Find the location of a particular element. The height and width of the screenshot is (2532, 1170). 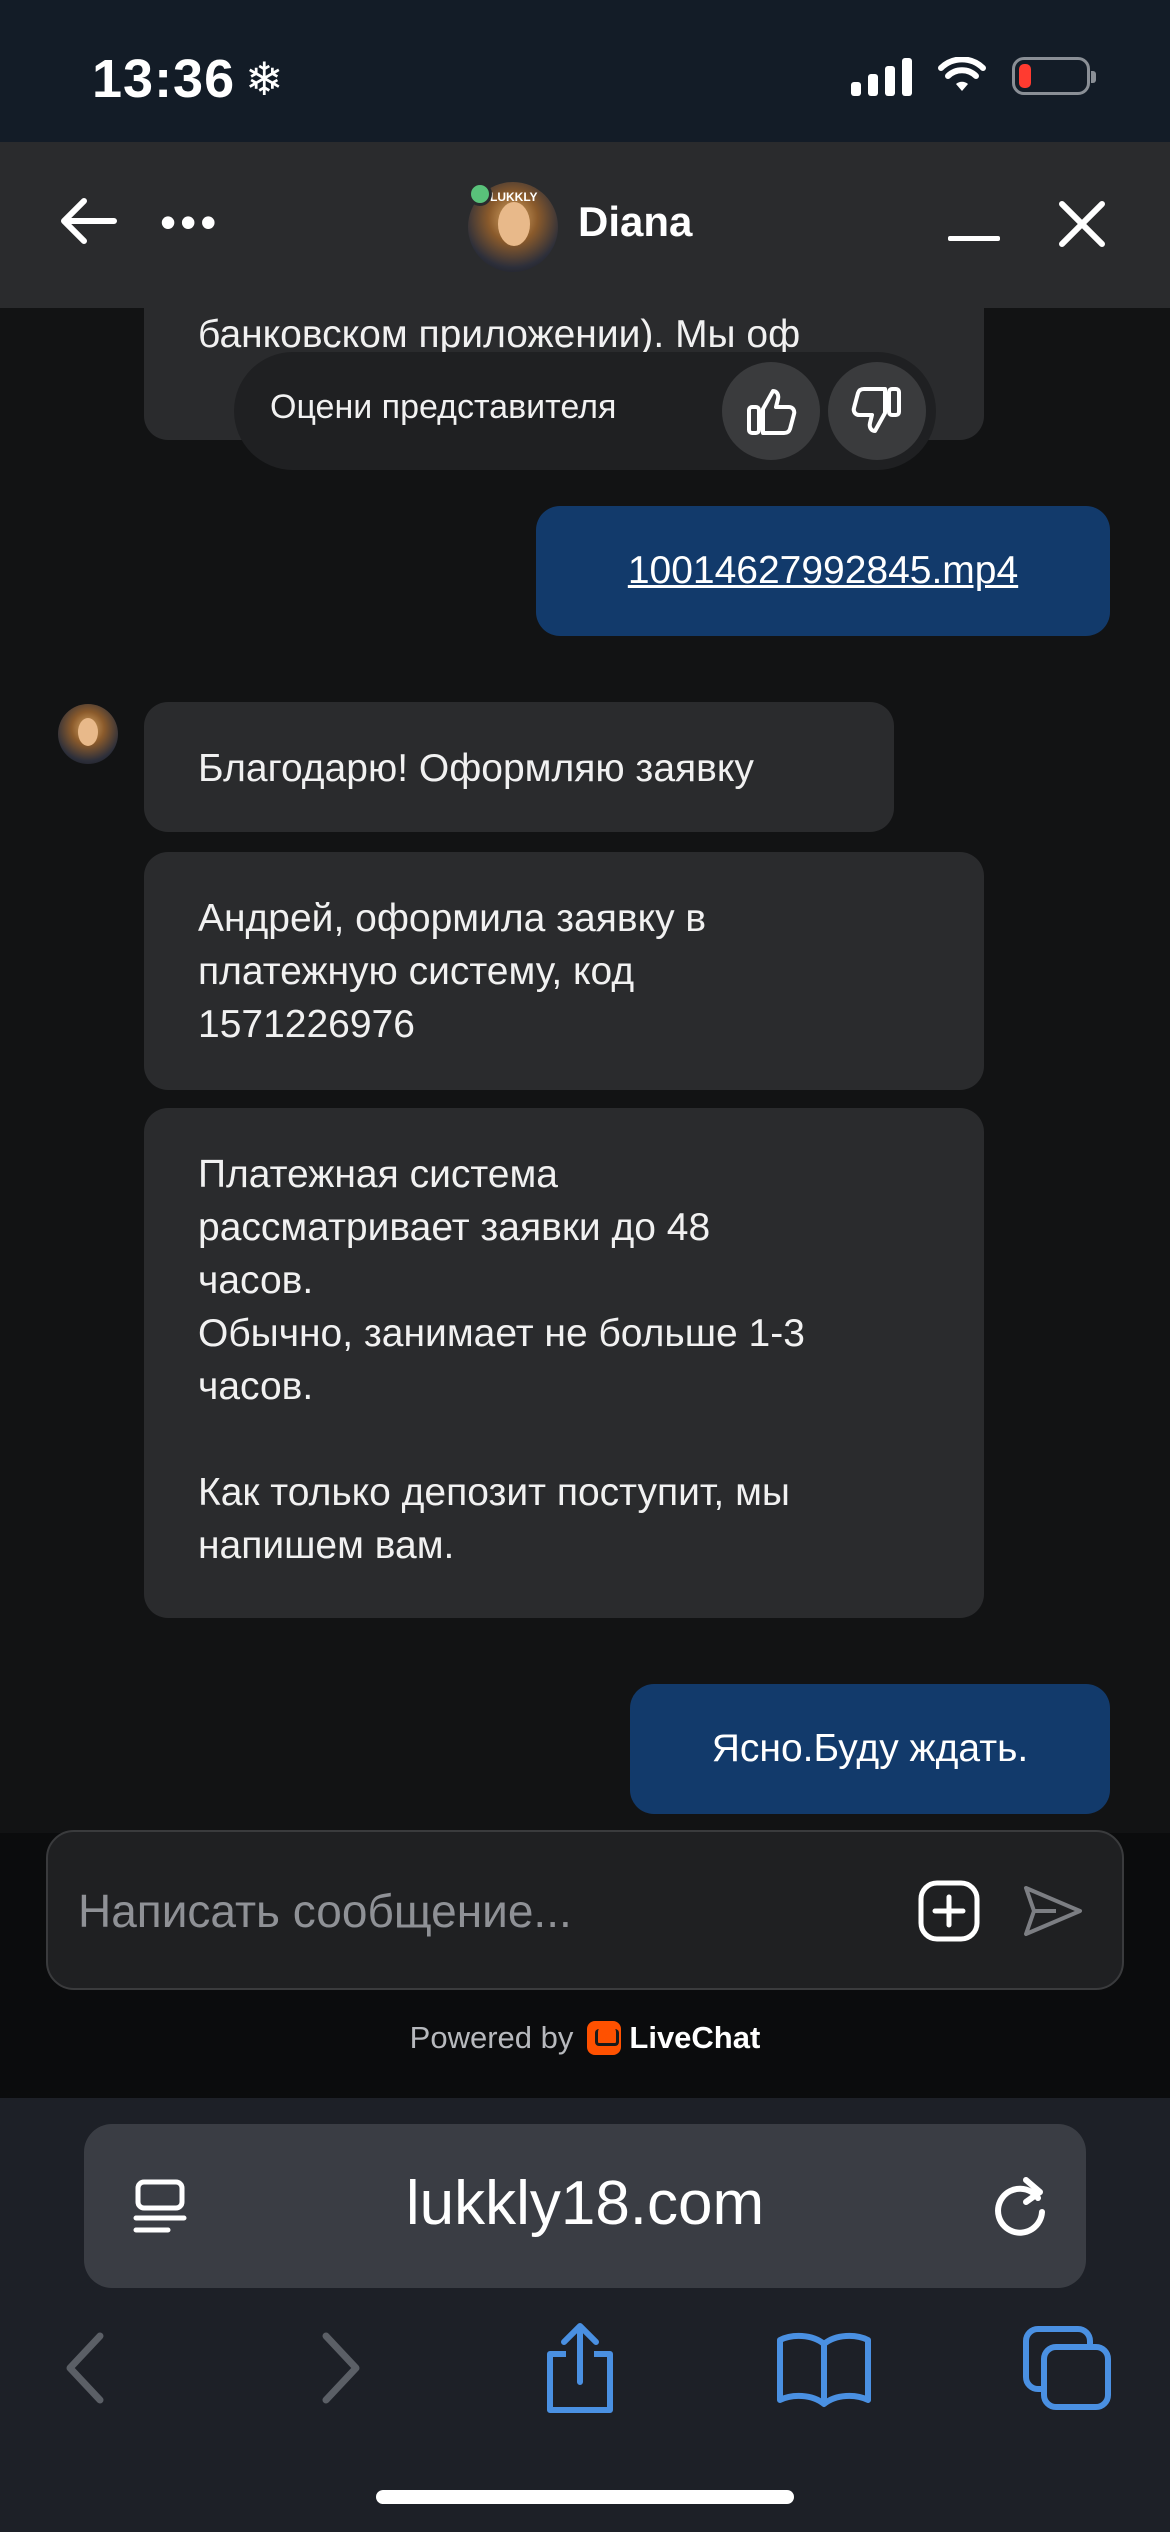

livechat-brand-name: LiveChat is located at coordinates (695, 2037).